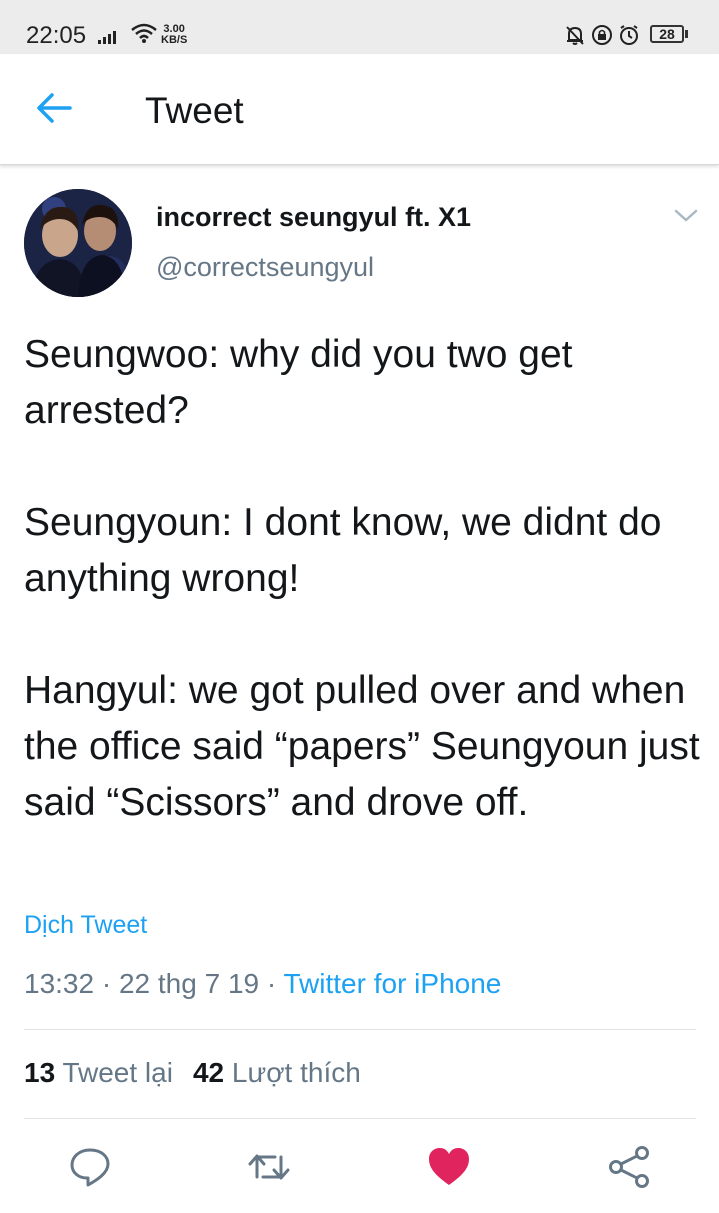 Image resolution: width=719 pixels, height=1213 pixels. I want to click on avatar, so click(78, 243).